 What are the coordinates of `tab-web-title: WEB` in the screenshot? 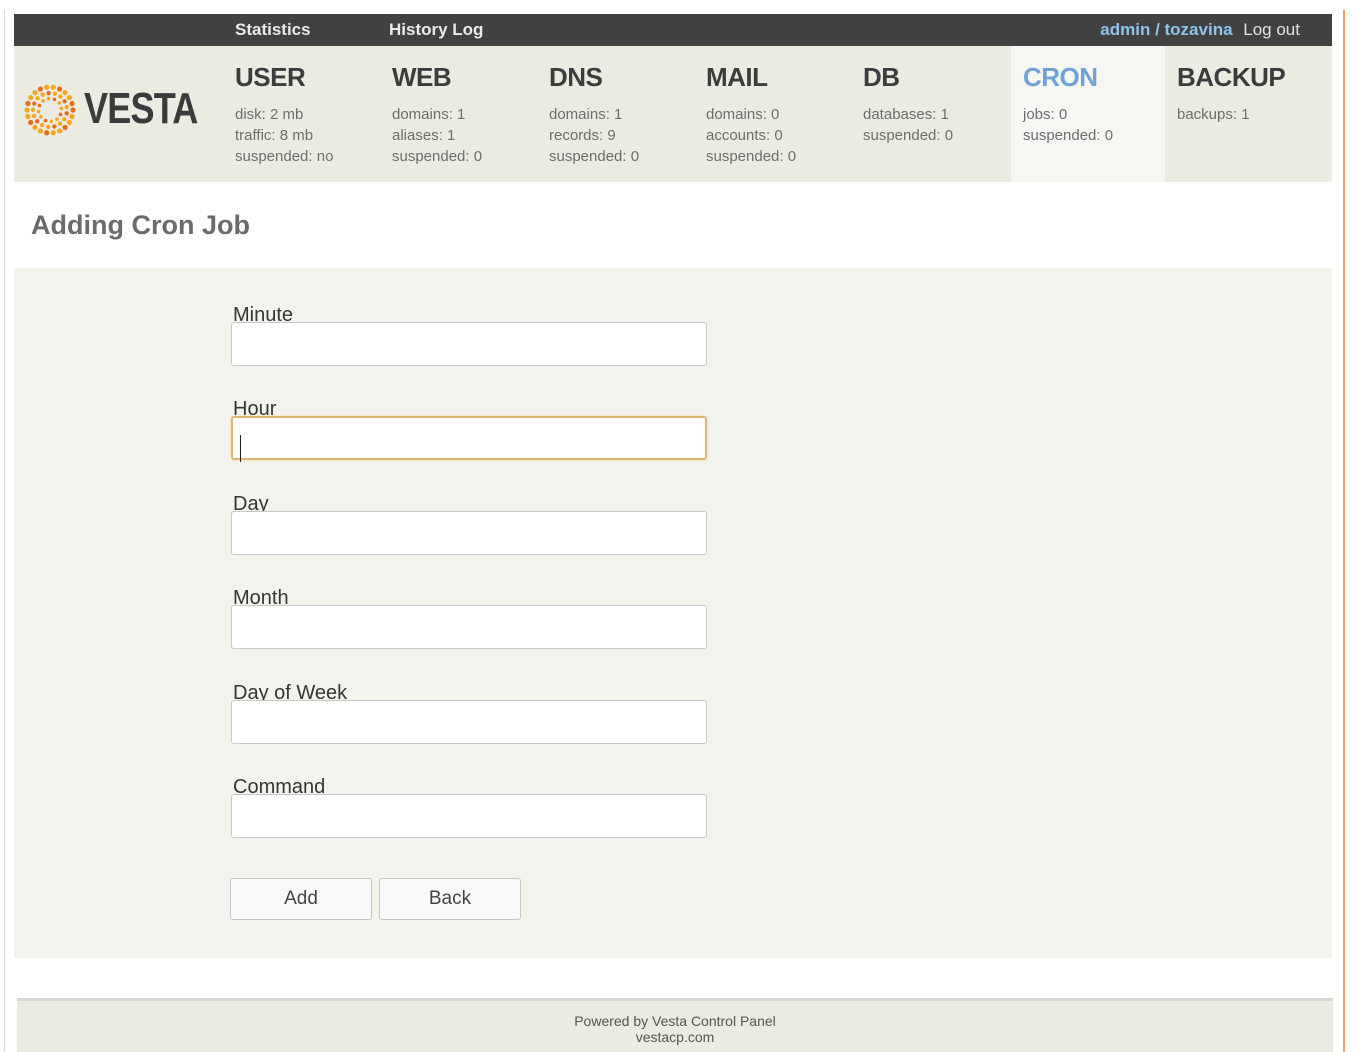 It's located at (422, 77).